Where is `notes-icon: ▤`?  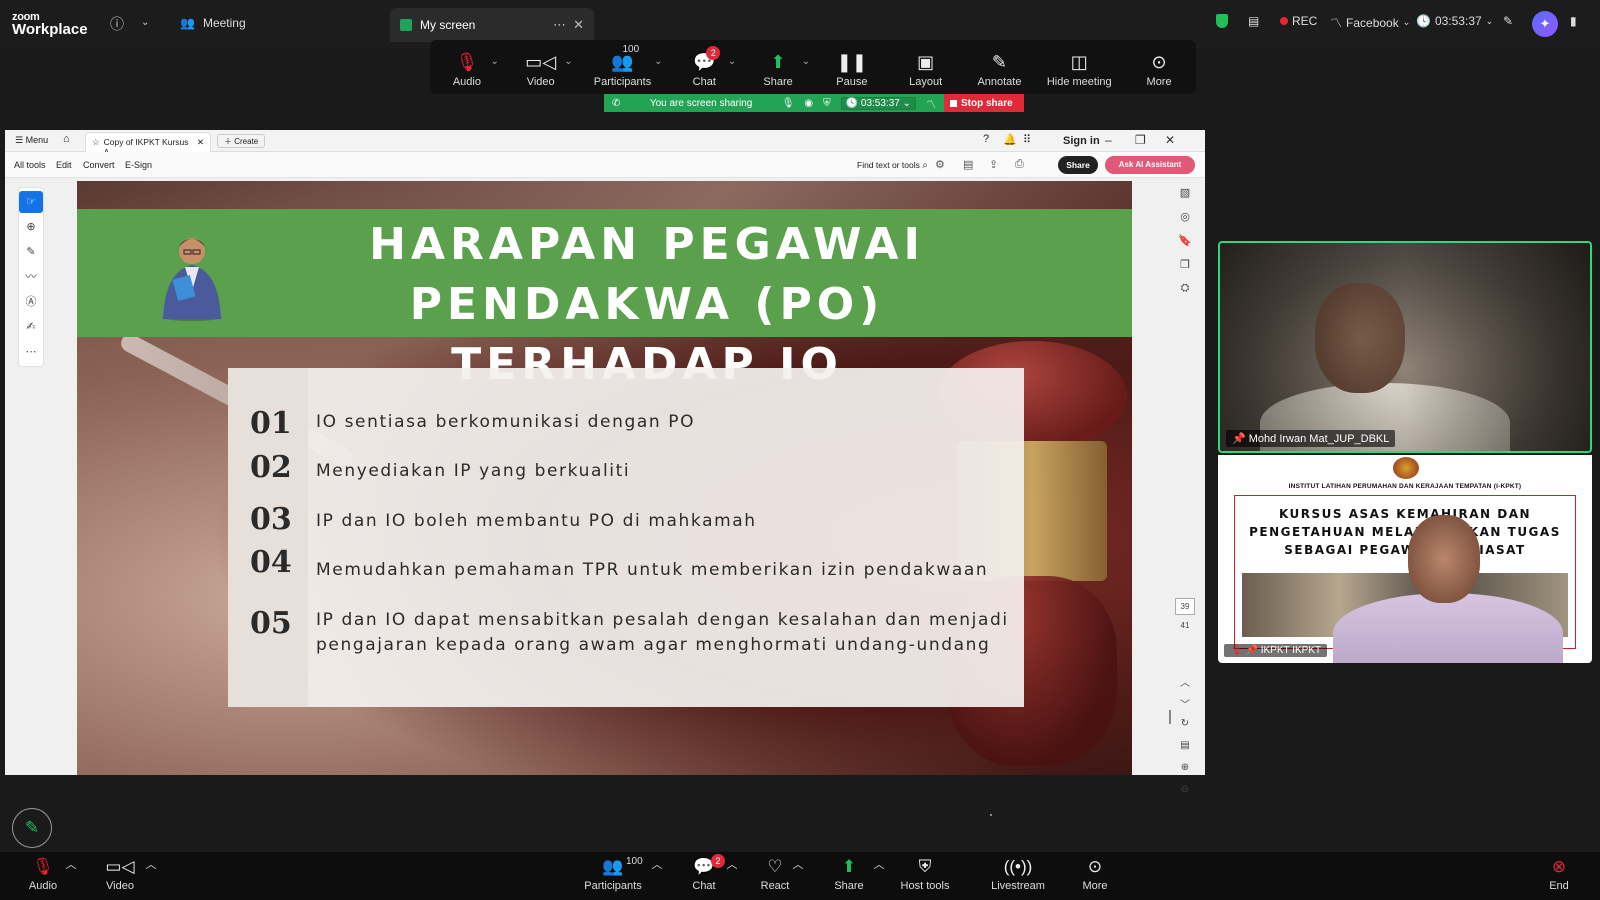 notes-icon: ▤ is located at coordinates (1253, 21).